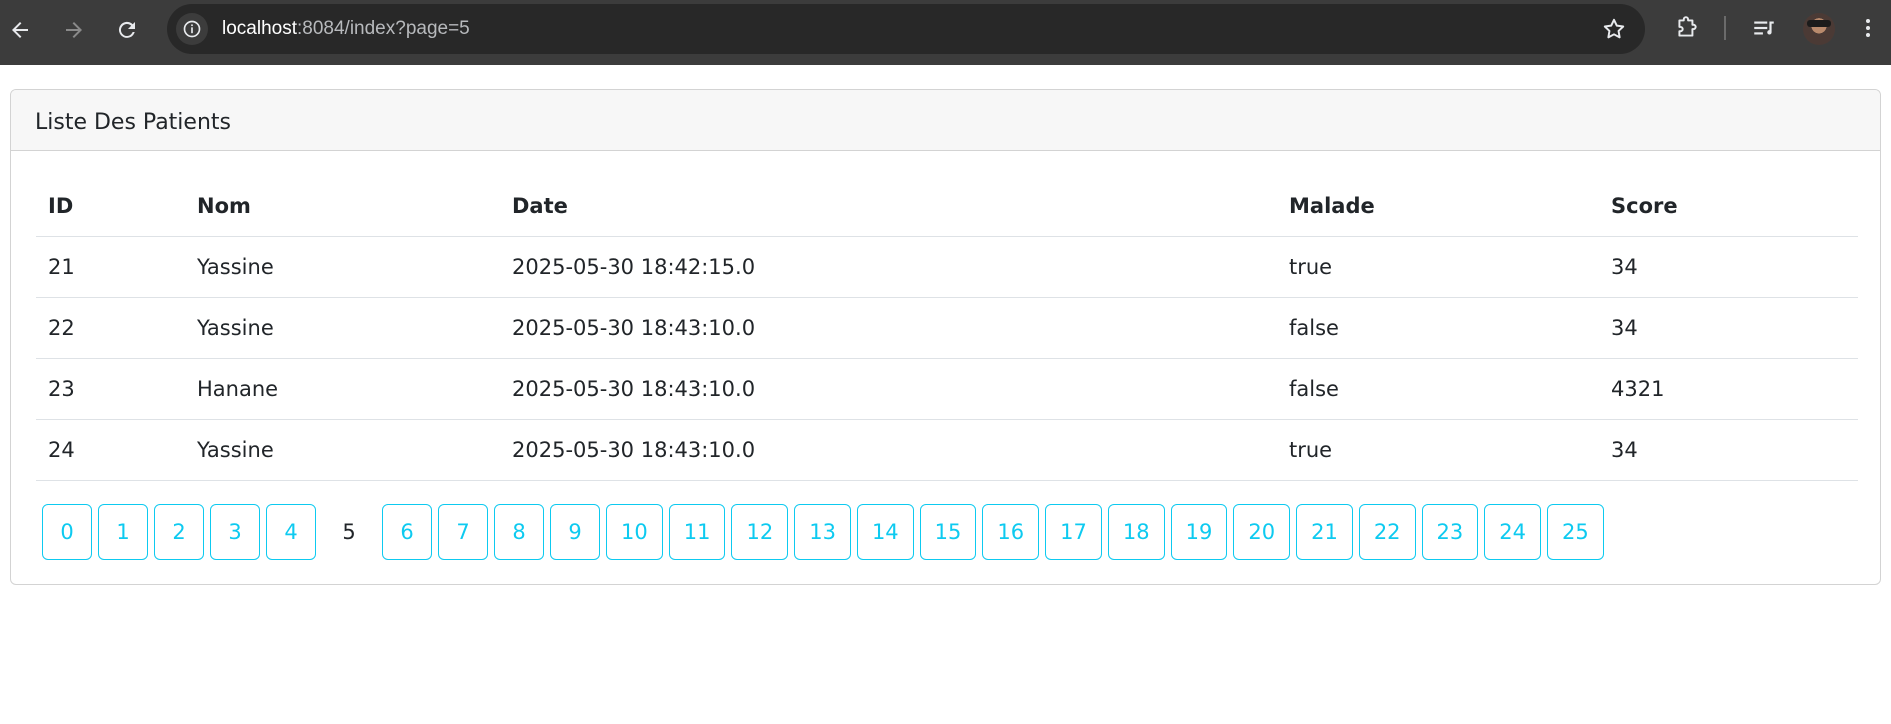  What do you see at coordinates (235, 532) in the screenshot?
I see `page-link-3: 3` at bounding box center [235, 532].